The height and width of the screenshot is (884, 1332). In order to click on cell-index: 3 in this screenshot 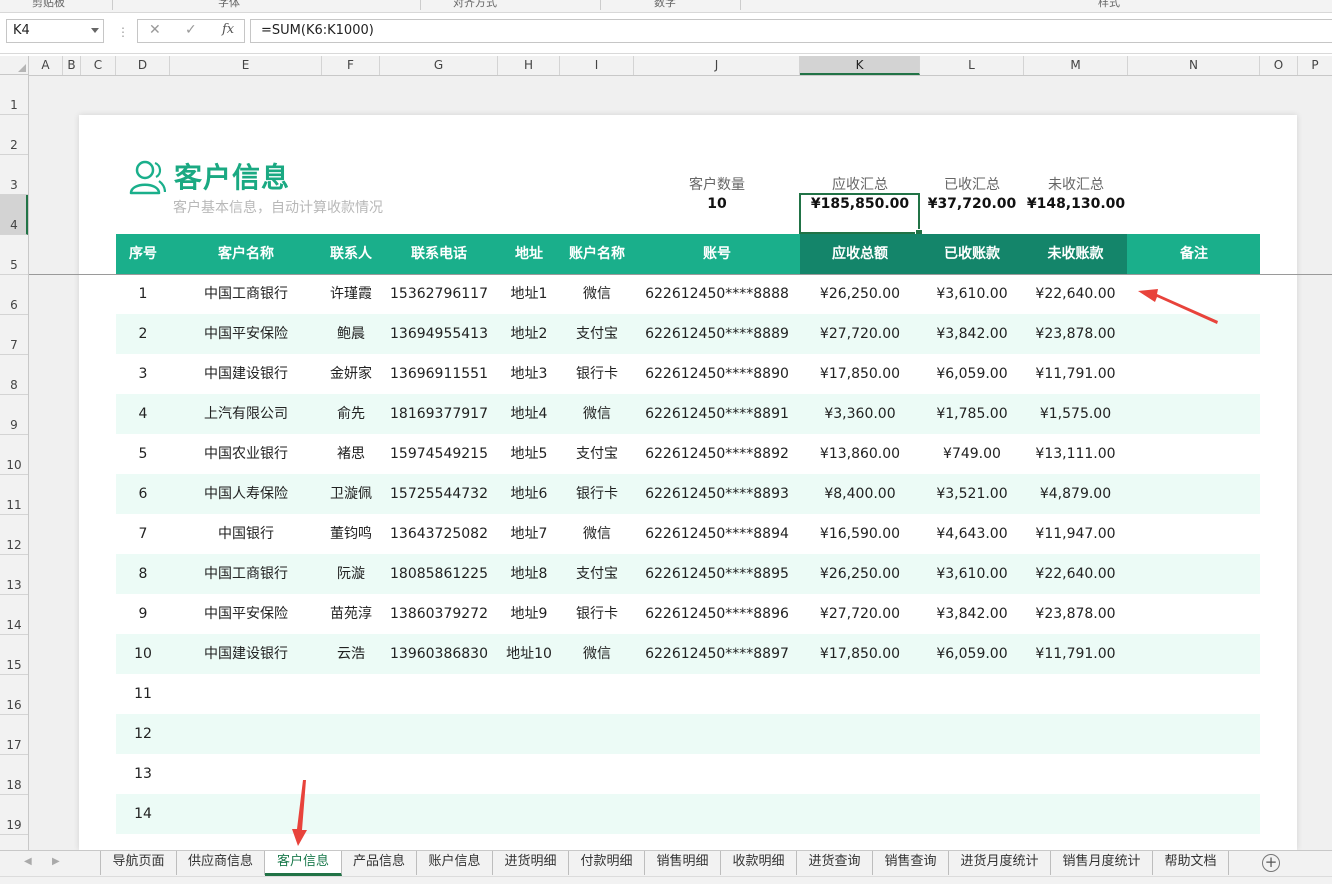, I will do `click(143, 374)`.